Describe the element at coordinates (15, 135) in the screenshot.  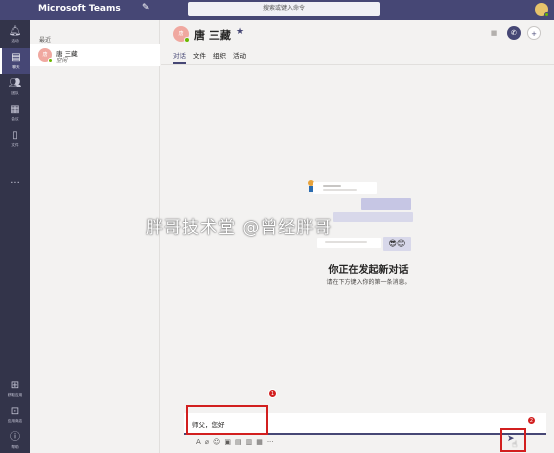
I see `files-icon: ▯` at that location.